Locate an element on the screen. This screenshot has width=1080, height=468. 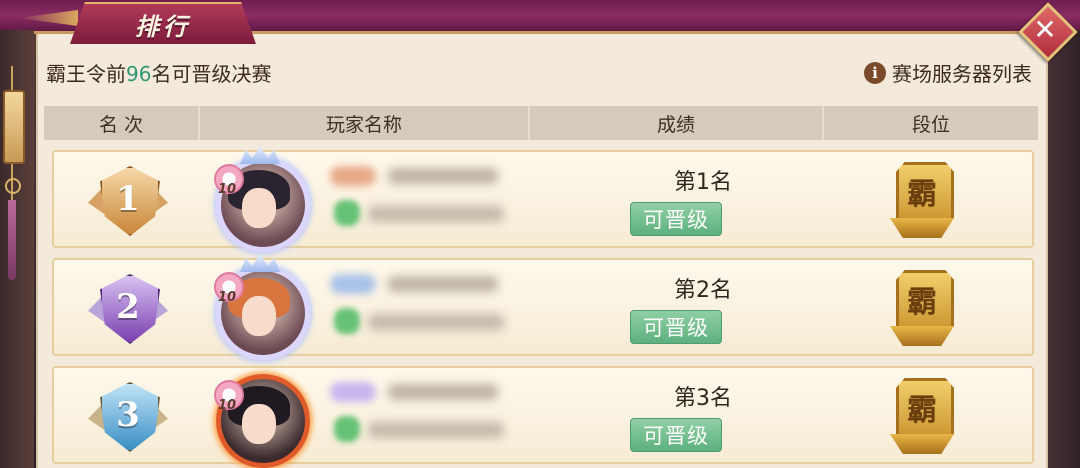
rank-number: 2 is located at coordinates (128, 307).